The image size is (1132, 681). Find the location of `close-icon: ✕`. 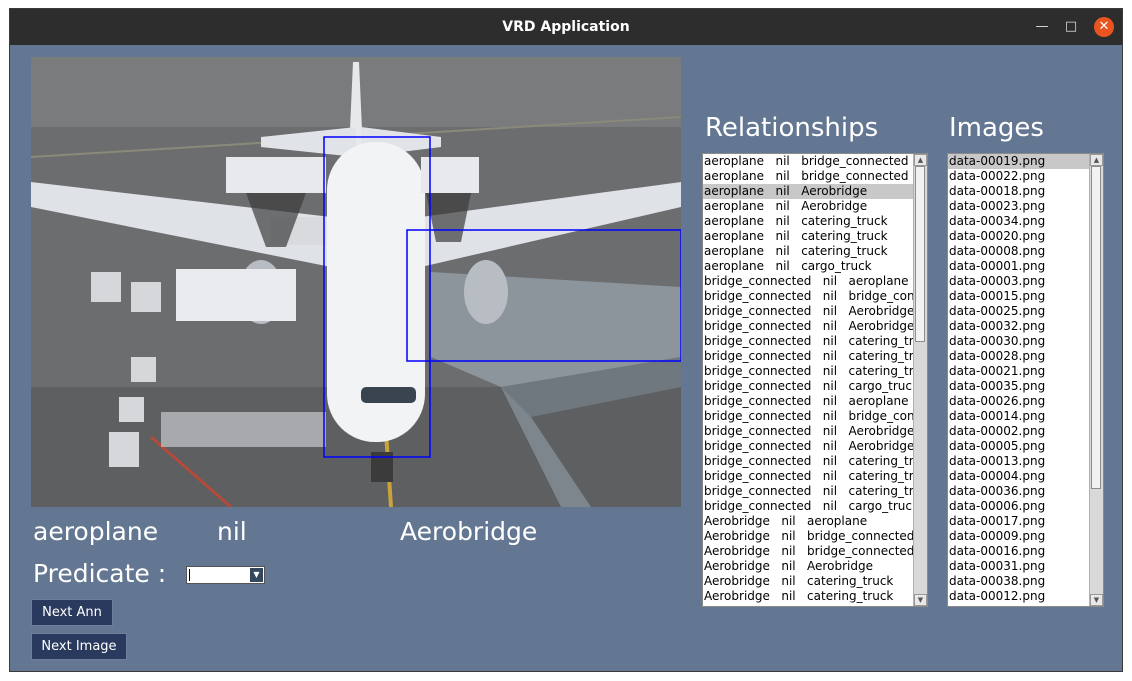

close-icon: ✕ is located at coordinates (1104, 27).